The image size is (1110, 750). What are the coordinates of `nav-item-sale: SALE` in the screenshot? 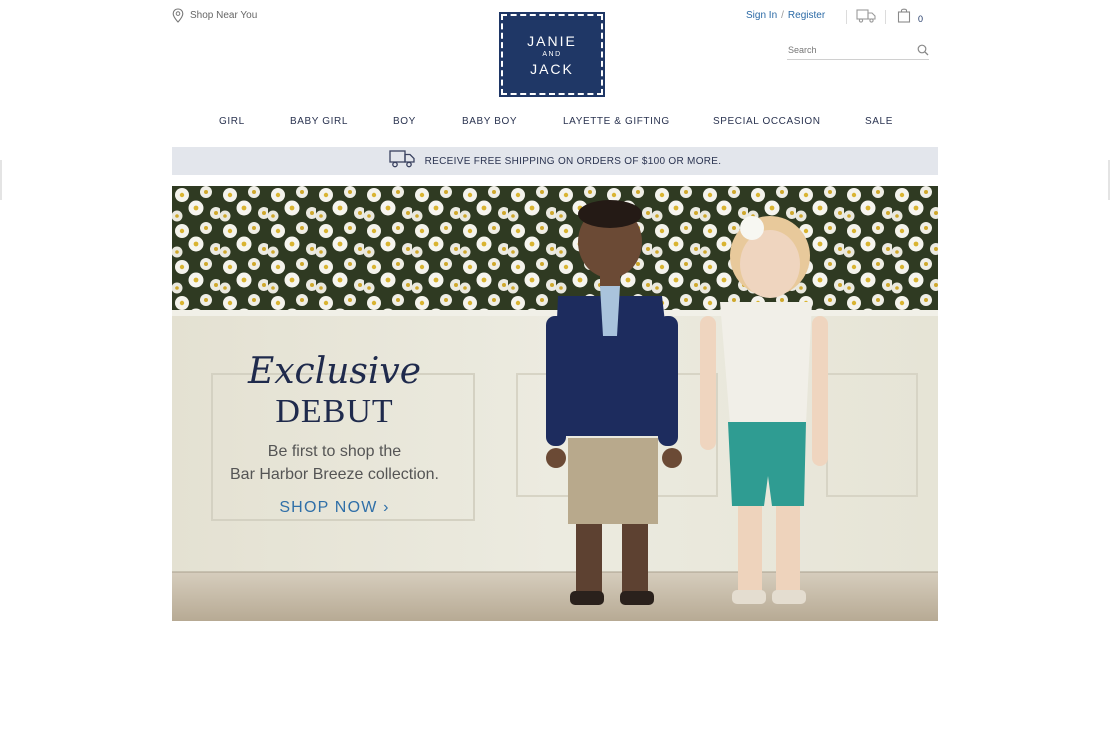 It's located at (879, 121).